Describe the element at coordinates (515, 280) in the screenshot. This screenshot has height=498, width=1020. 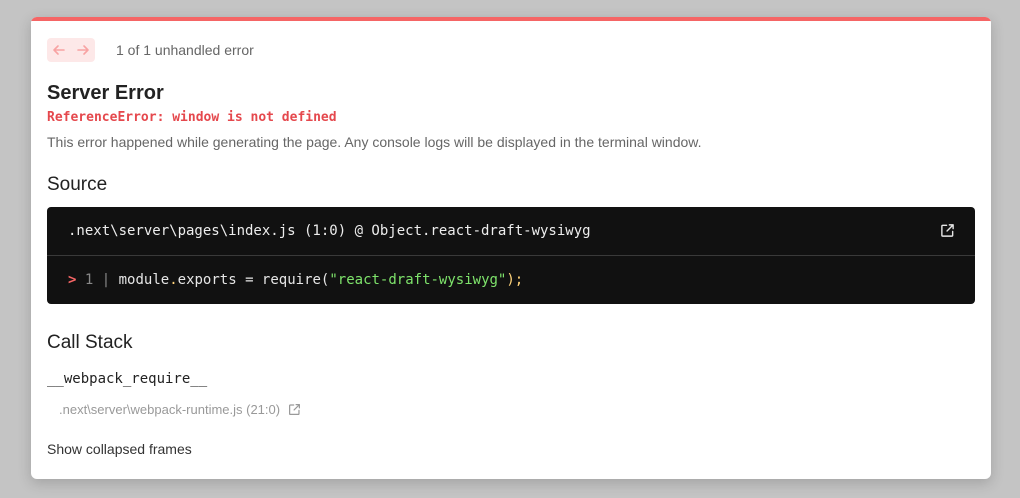
I see `code-suffix: );` at that location.